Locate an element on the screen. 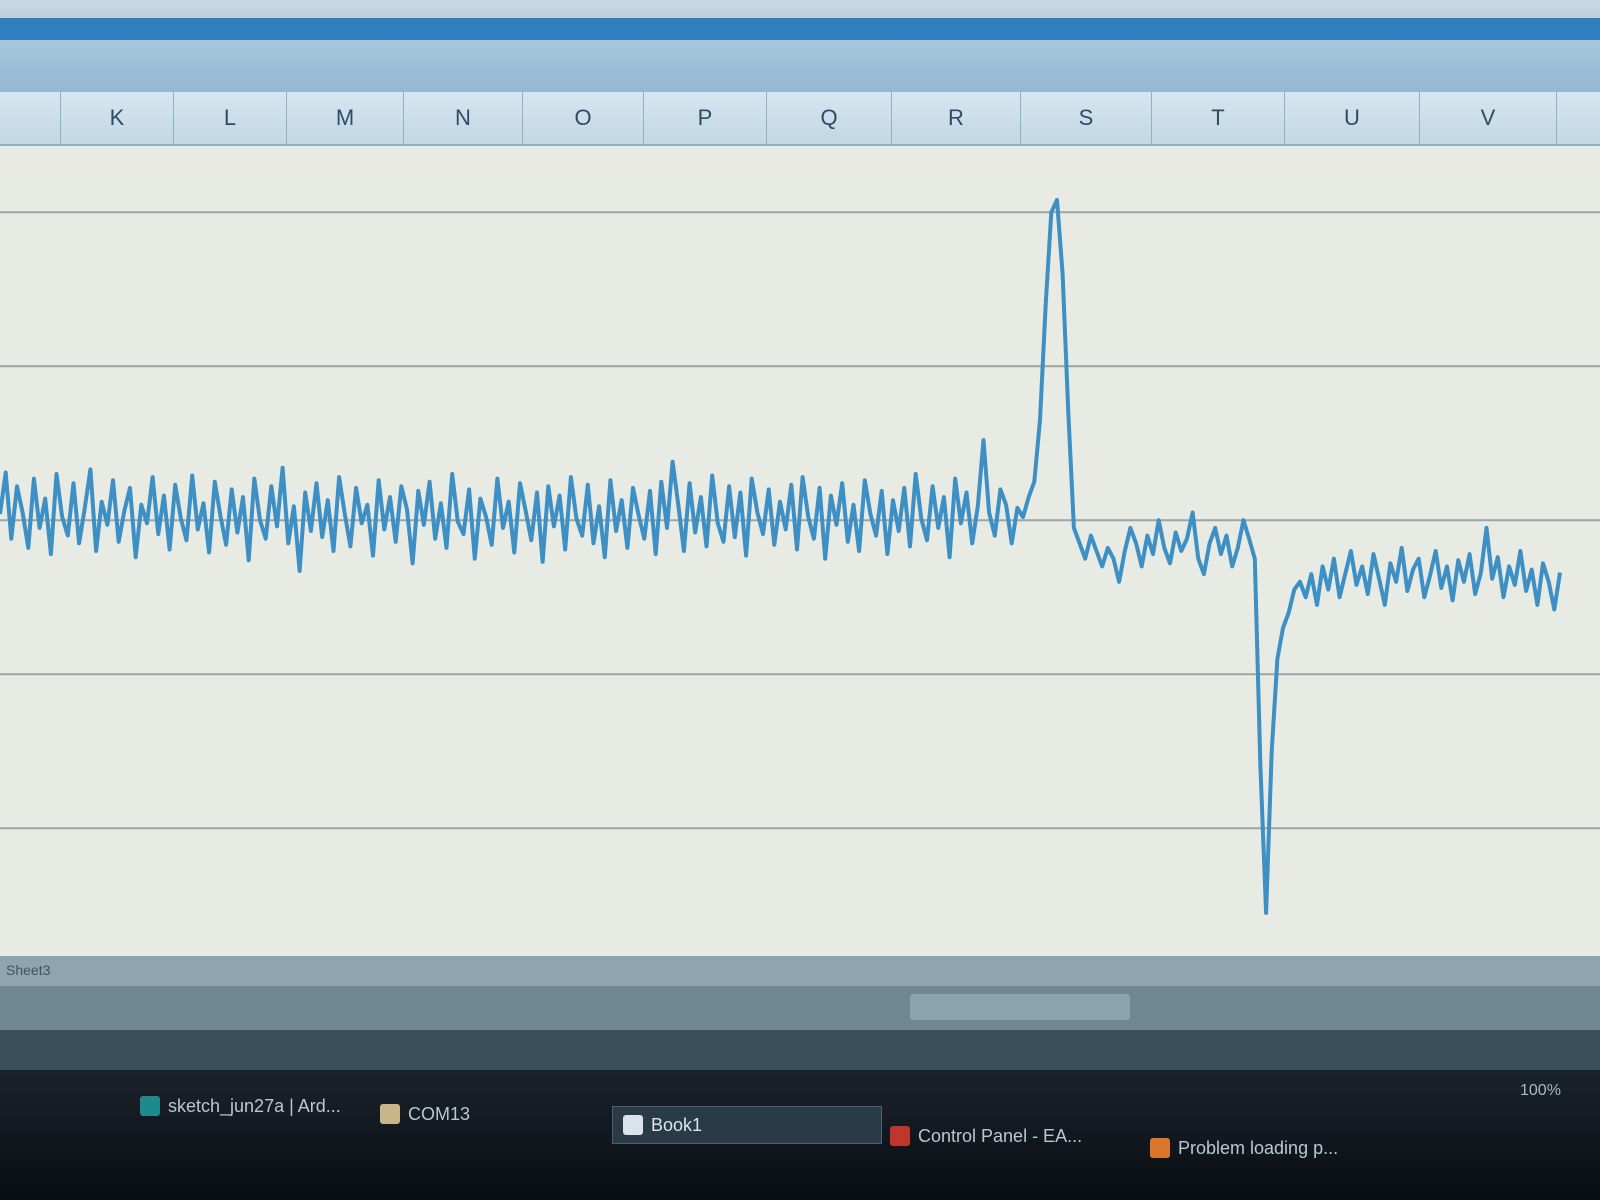  window-icon is located at coordinates (390, 1114).